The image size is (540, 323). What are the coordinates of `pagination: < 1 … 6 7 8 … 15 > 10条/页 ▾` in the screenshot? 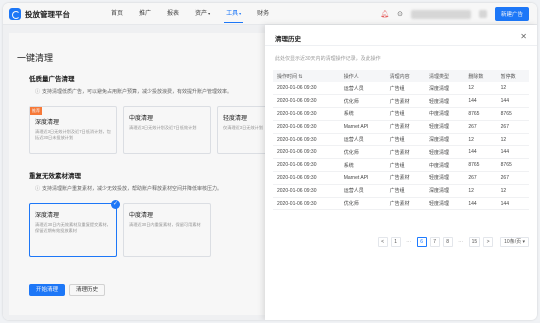 It's located at (453, 242).